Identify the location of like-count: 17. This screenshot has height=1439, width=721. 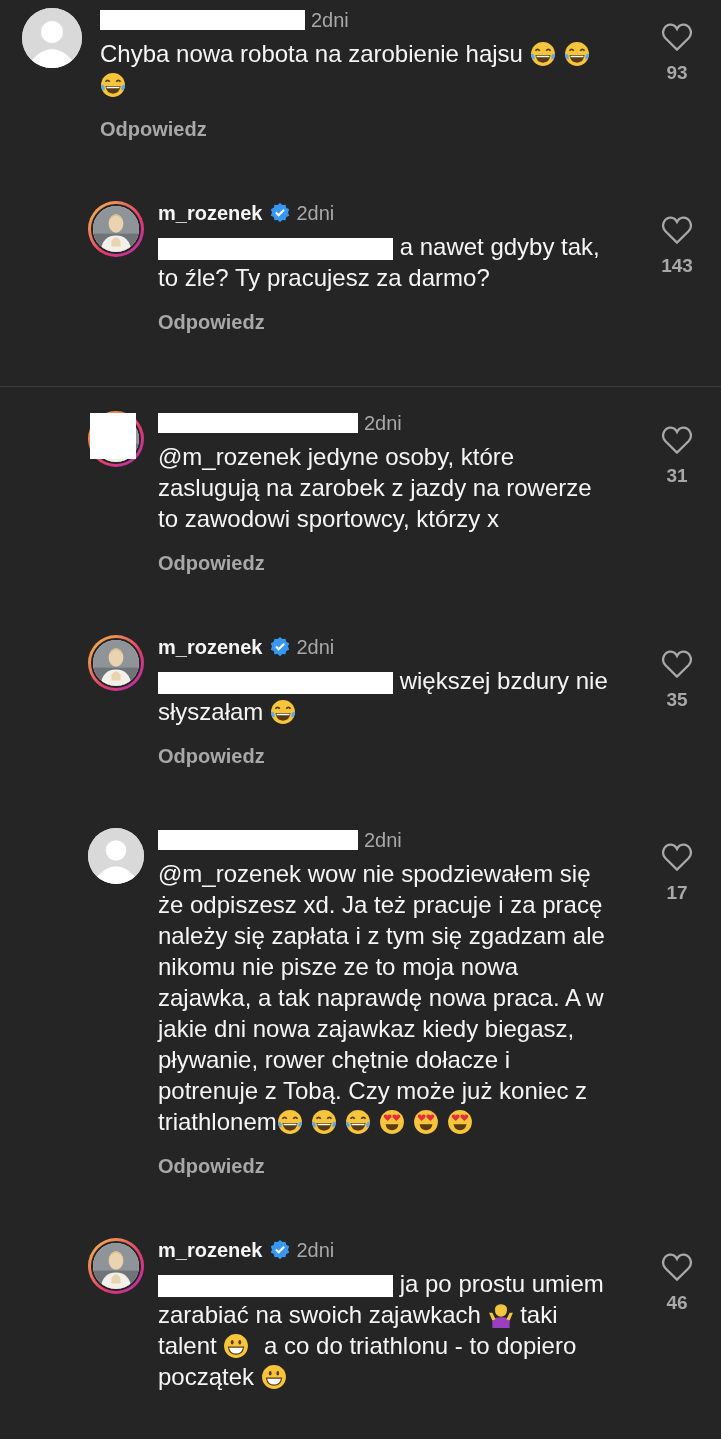
(677, 893).